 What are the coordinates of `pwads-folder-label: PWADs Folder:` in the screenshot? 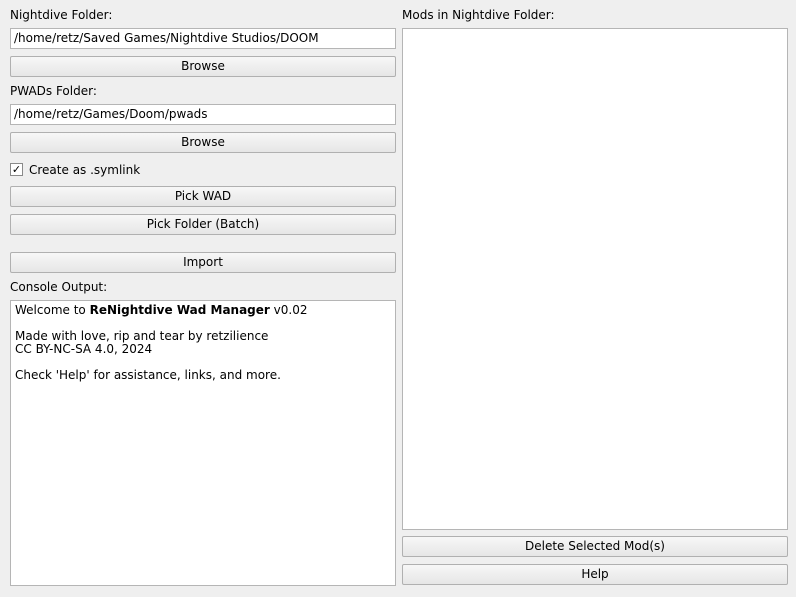 It's located at (53, 91).